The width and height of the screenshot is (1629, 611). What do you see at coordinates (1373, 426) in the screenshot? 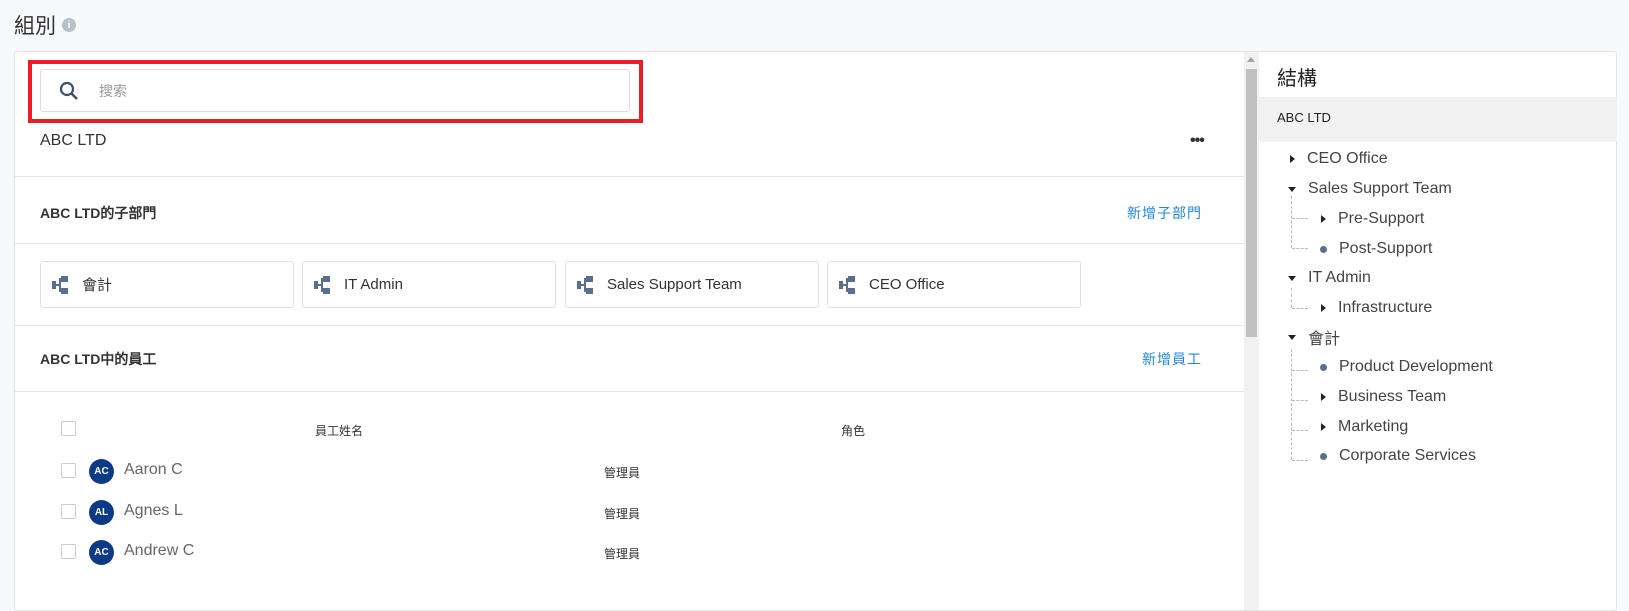
I see `tree-node-label: Marketing` at bounding box center [1373, 426].